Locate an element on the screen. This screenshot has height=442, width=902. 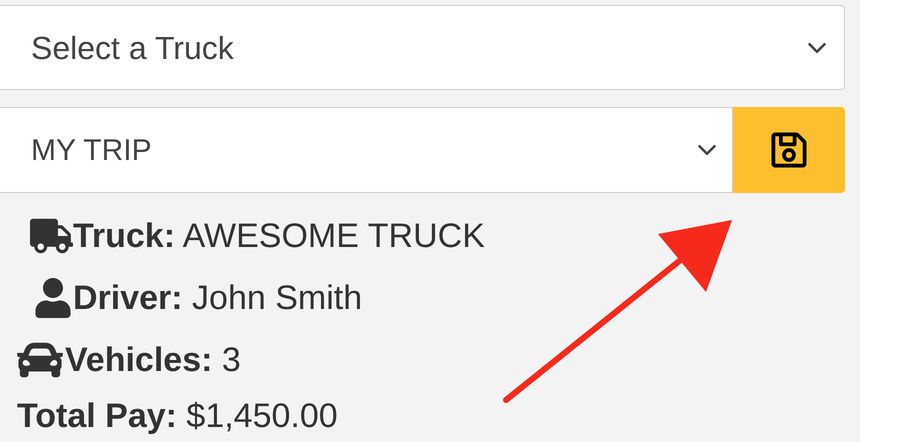
detail-text: Truck: AWESOME TRUCK is located at coordinates (279, 236).